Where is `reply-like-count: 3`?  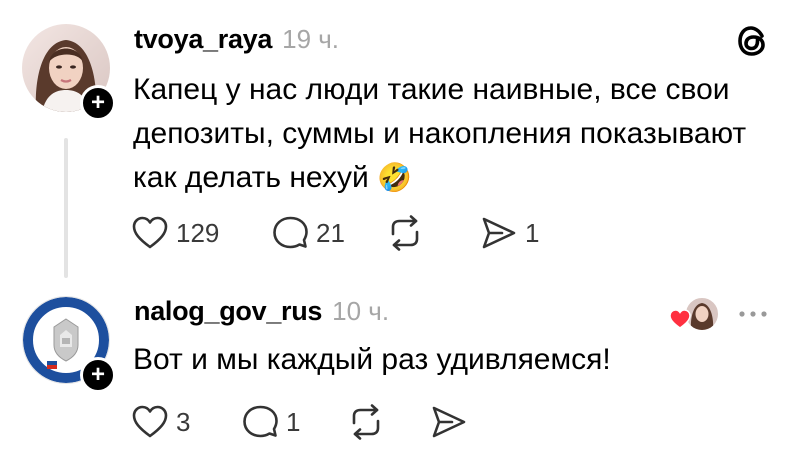
reply-like-count: 3 is located at coordinates (183, 421).